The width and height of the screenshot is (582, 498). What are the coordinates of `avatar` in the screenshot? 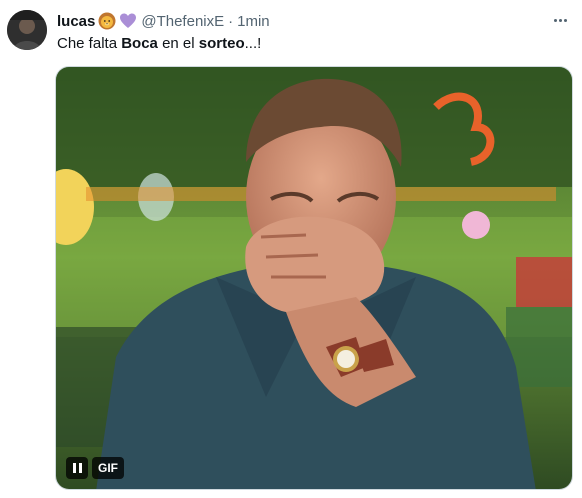 It's located at (27, 30).